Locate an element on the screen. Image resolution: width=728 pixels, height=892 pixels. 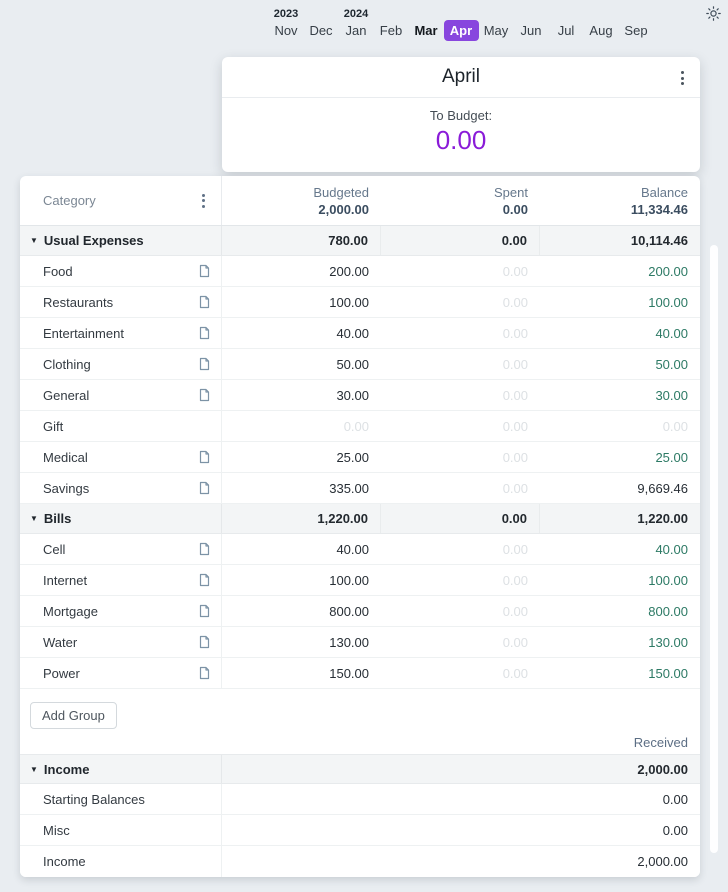
theme-toggle-button is located at coordinates (713, 16).